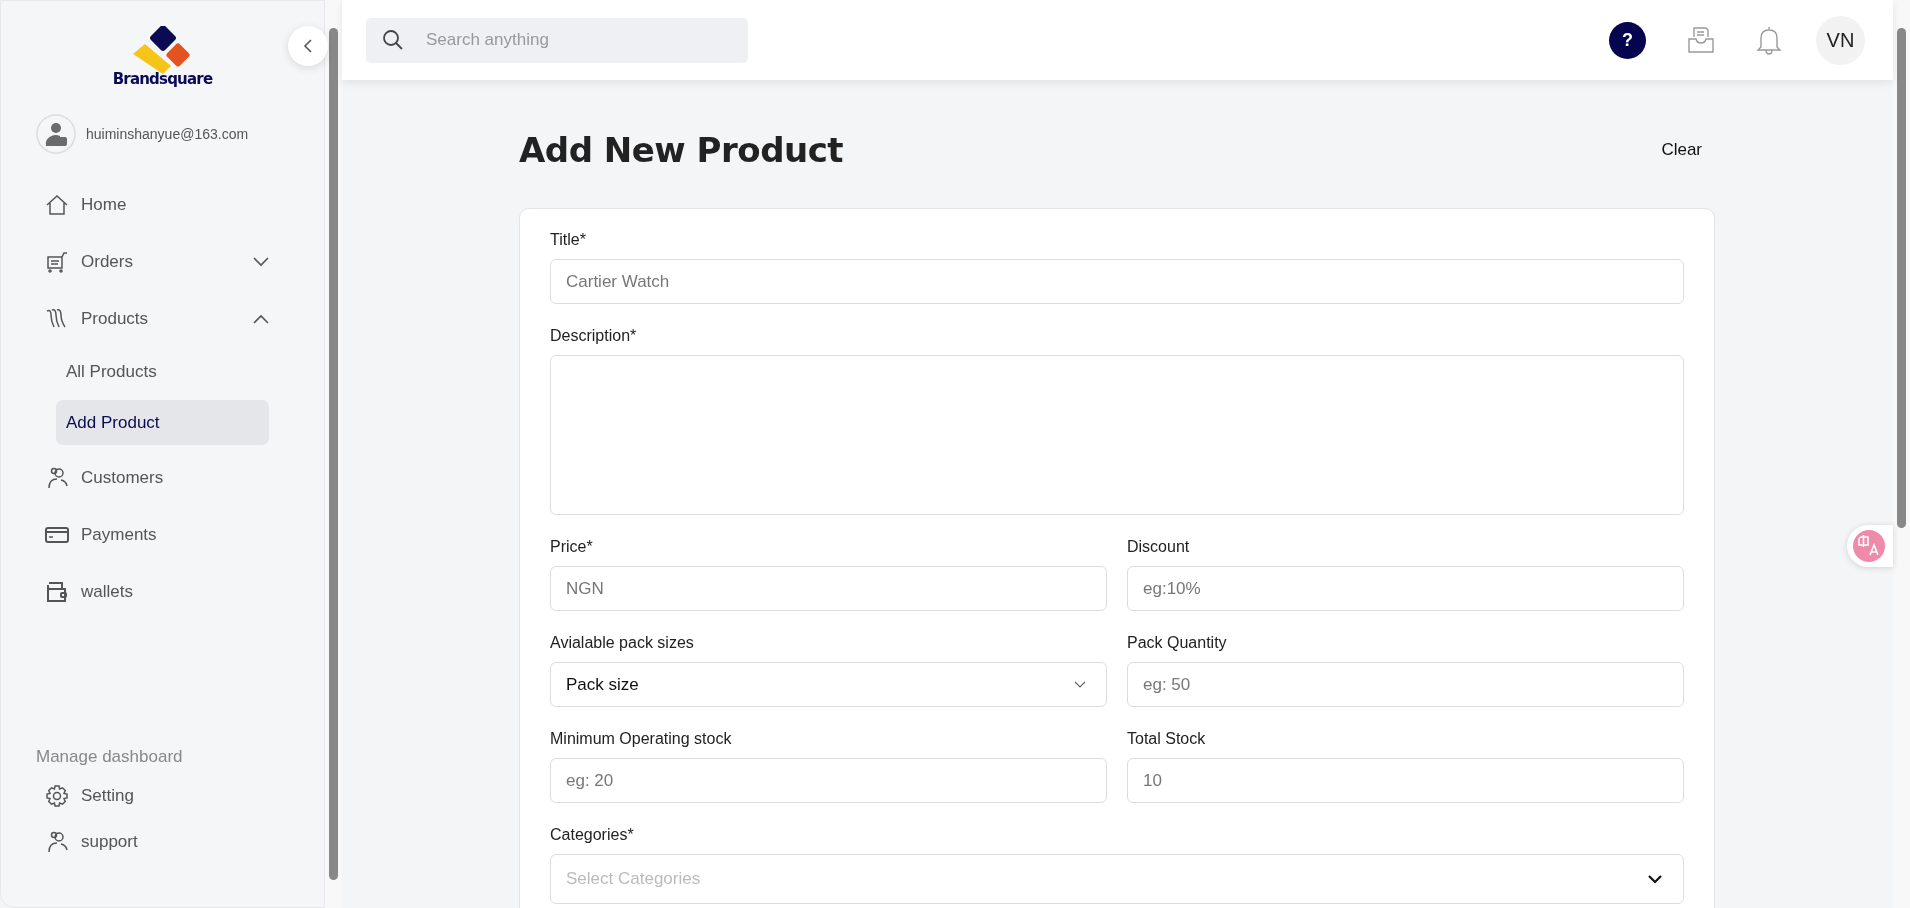 The height and width of the screenshot is (908, 1910). What do you see at coordinates (135, 842) in the screenshot?
I see `nav-item: support` at bounding box center [135, 842].